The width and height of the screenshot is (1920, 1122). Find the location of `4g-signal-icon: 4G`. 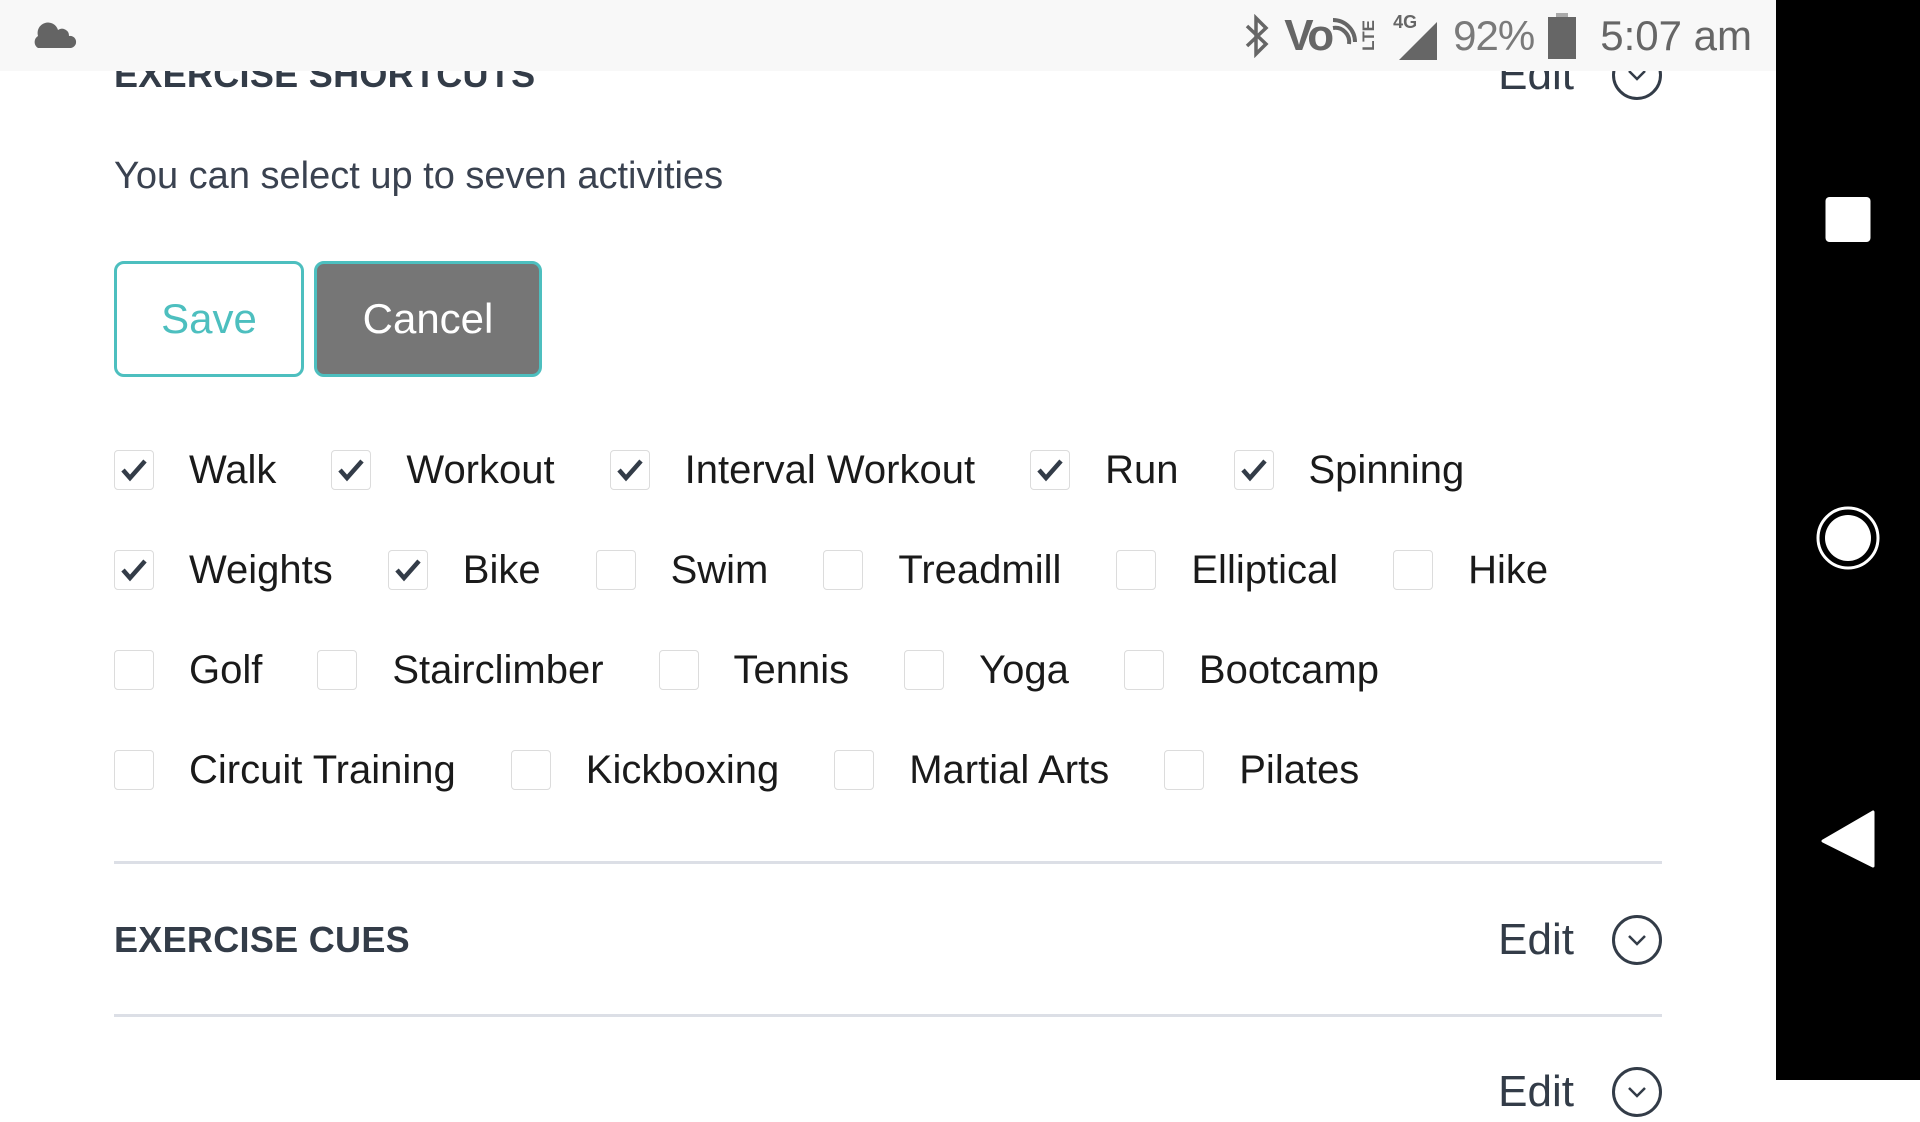

4g-signal-icon: 4G is located at coordinates (1416, 36).